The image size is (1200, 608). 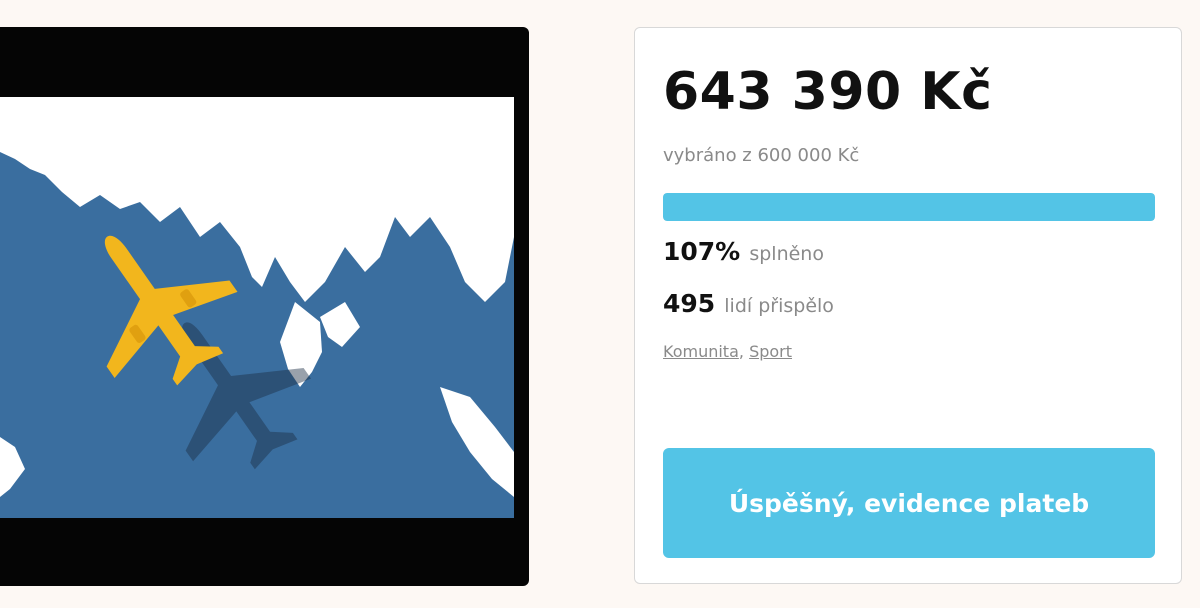 What do you see at coordinates (701, 351) in the screenshot?
I see `tag-link-komunita: Komunita` at bounding box center [701, 351].